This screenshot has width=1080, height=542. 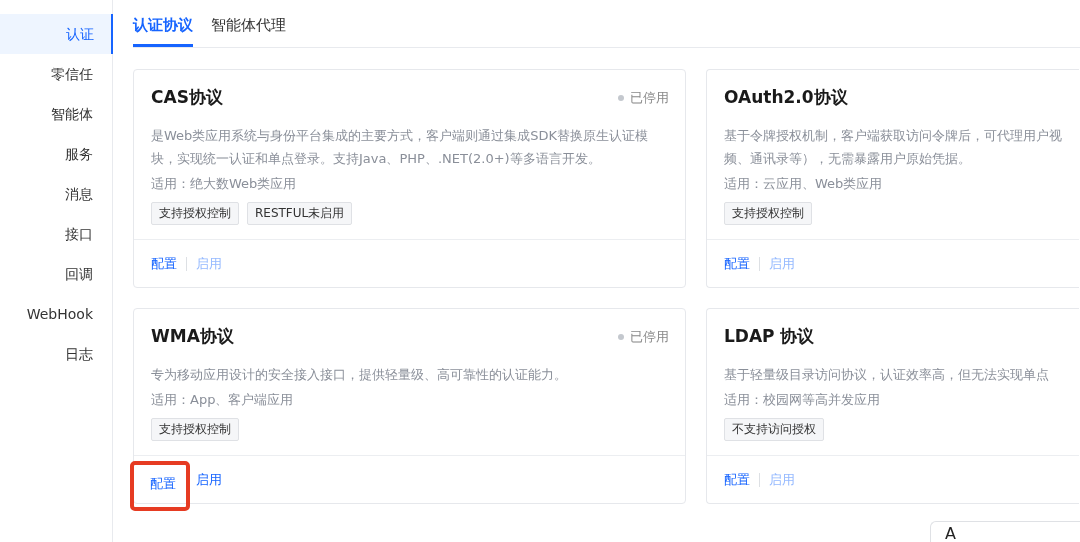 I want to click on sidebar-item: 回调, so click(x=56, y=274).